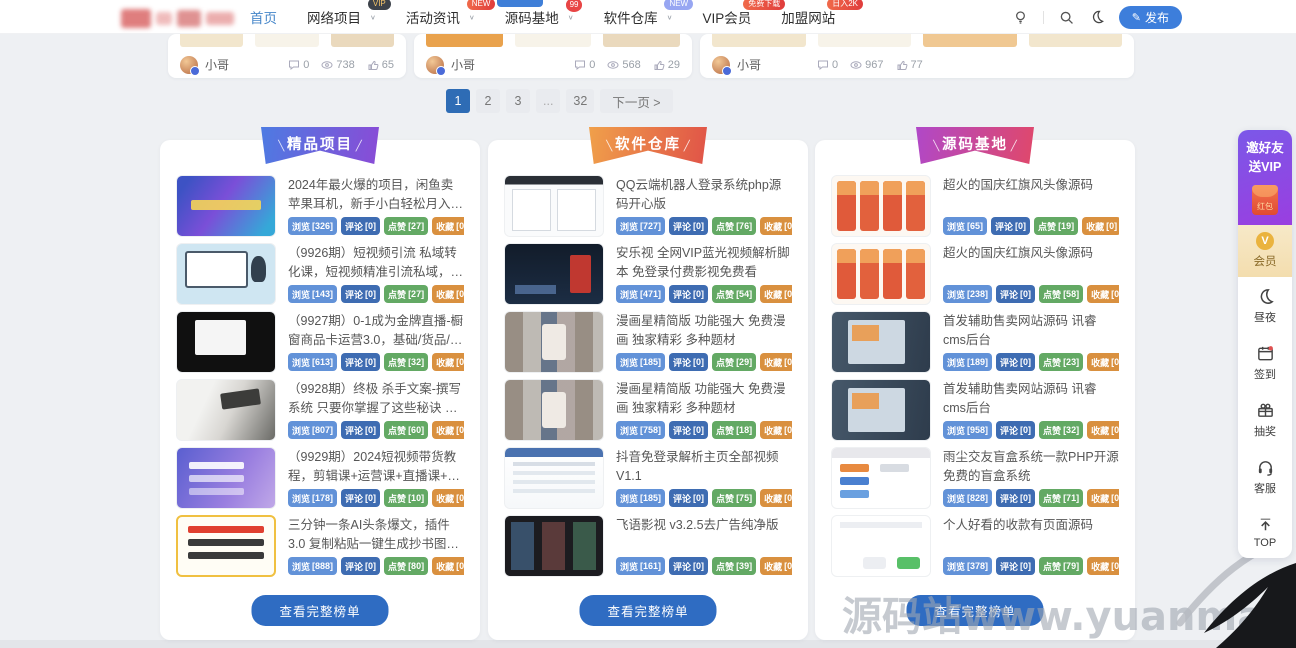 This screenshot has height=648, width=1296. What do you see at coordinates (458, 101) in the screenshot?
I see `page-button: 1` at bounding box center [458, 101].